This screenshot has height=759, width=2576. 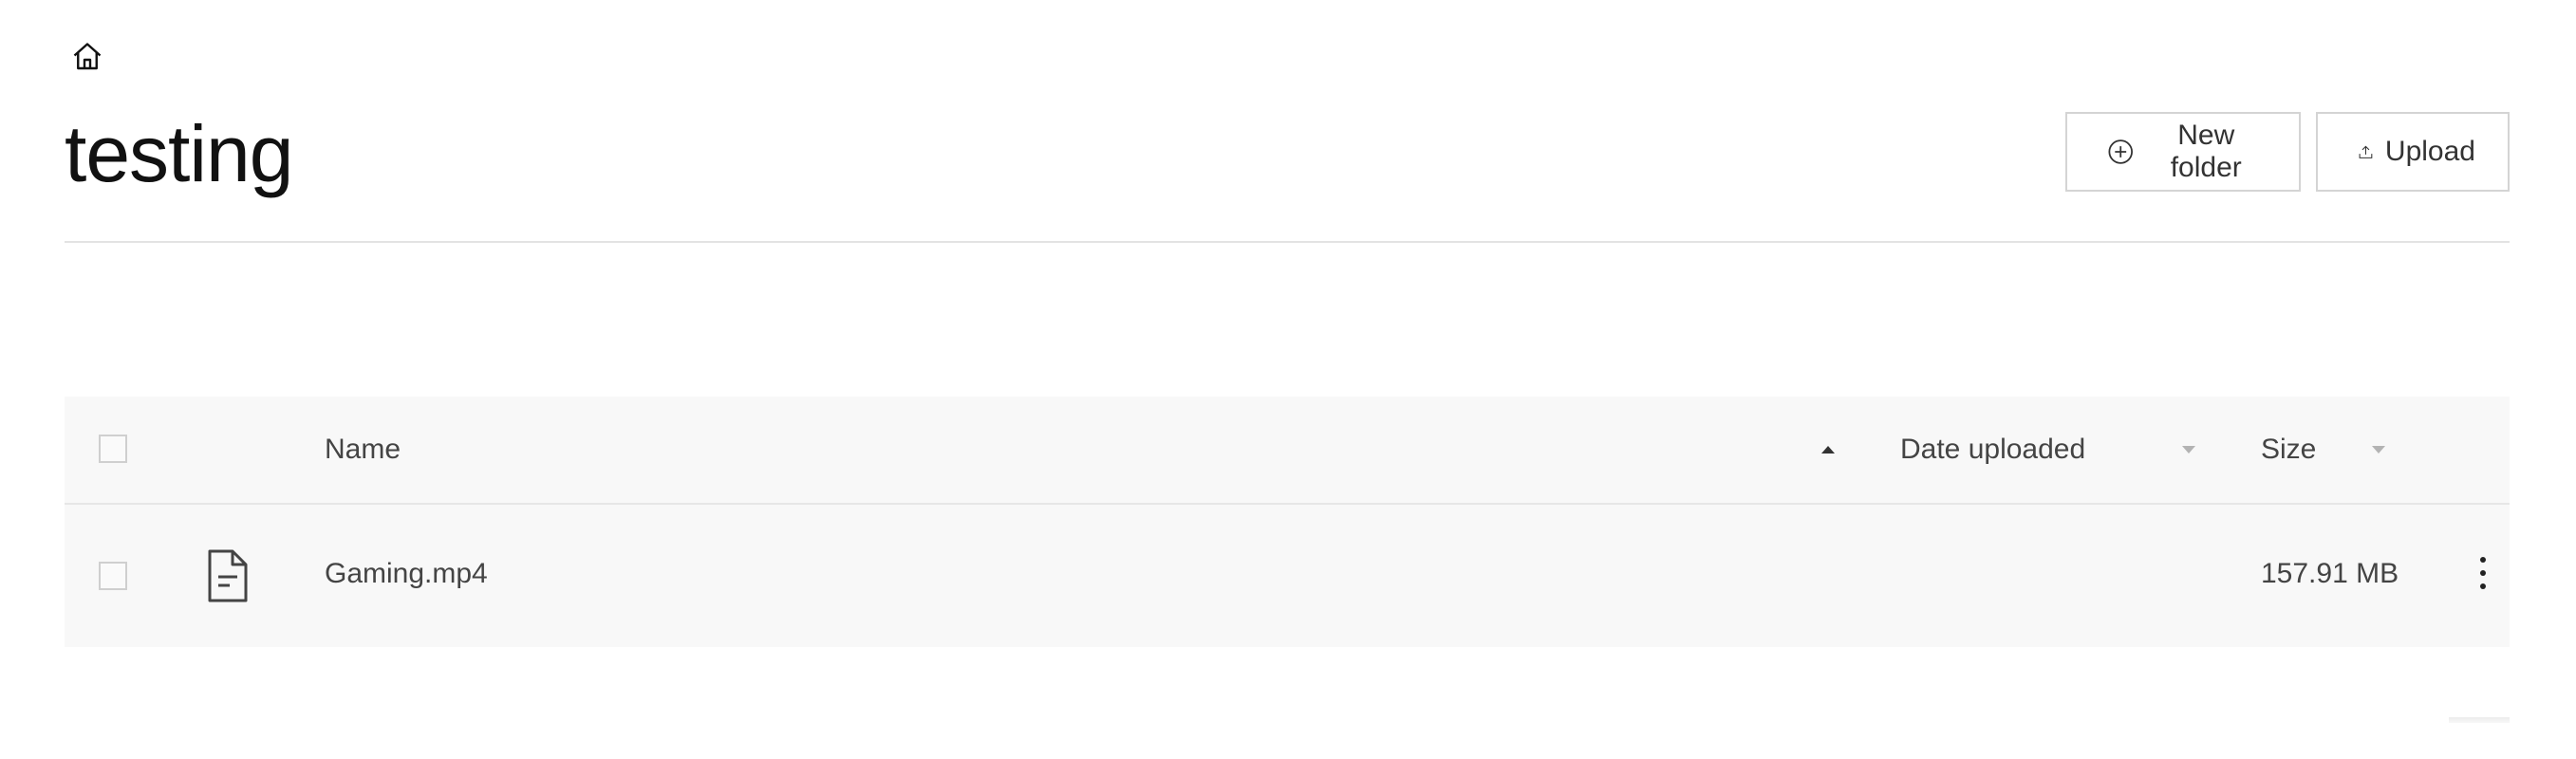 What do you see at coordinates (113, 449) in the screenshot?
I see `select-all-checkbox` at bounding box center [113, 449].